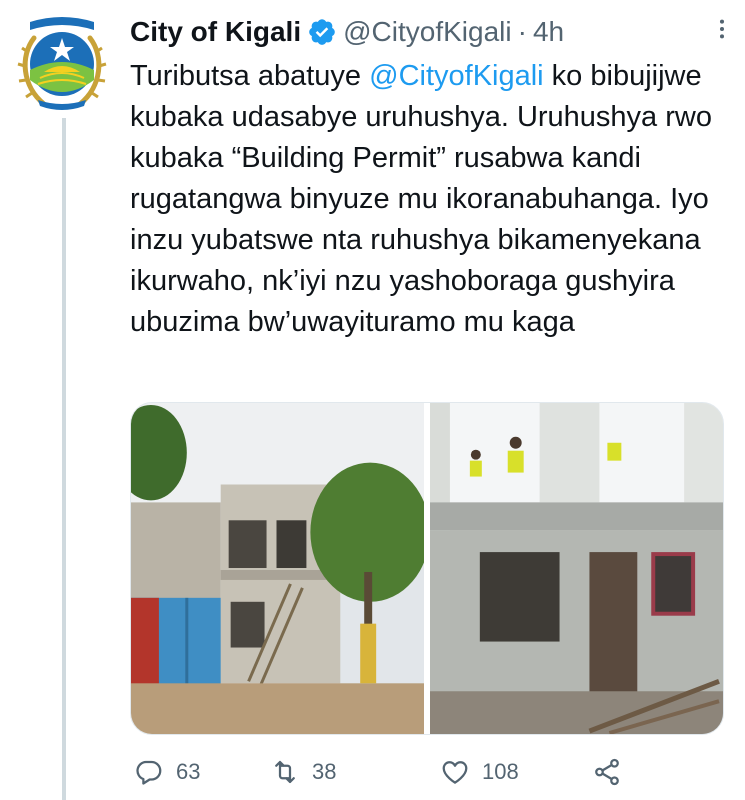 The height and width of the screenshot is (800, 745). I want to click on reply-button: 63, so click(167, 772).